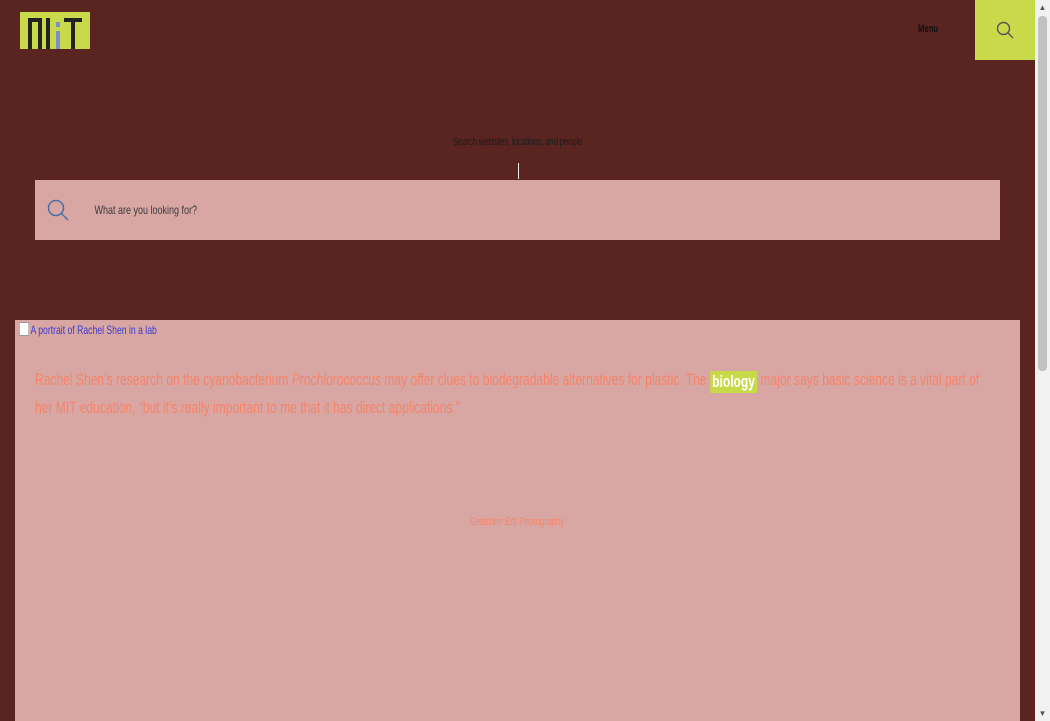 This screenshot has height=721, width=1050. I want to click on search-heading: Search websites, locations, and people, so click(517, 142).